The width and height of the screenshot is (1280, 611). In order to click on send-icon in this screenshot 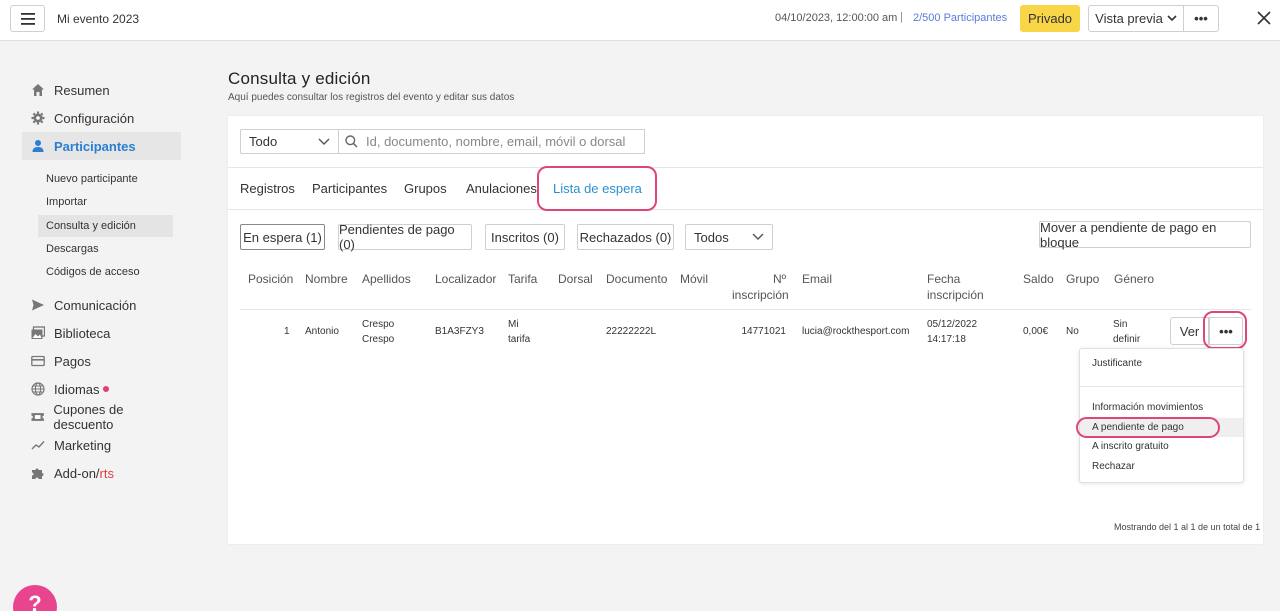, I will do `click(38, 305)`.